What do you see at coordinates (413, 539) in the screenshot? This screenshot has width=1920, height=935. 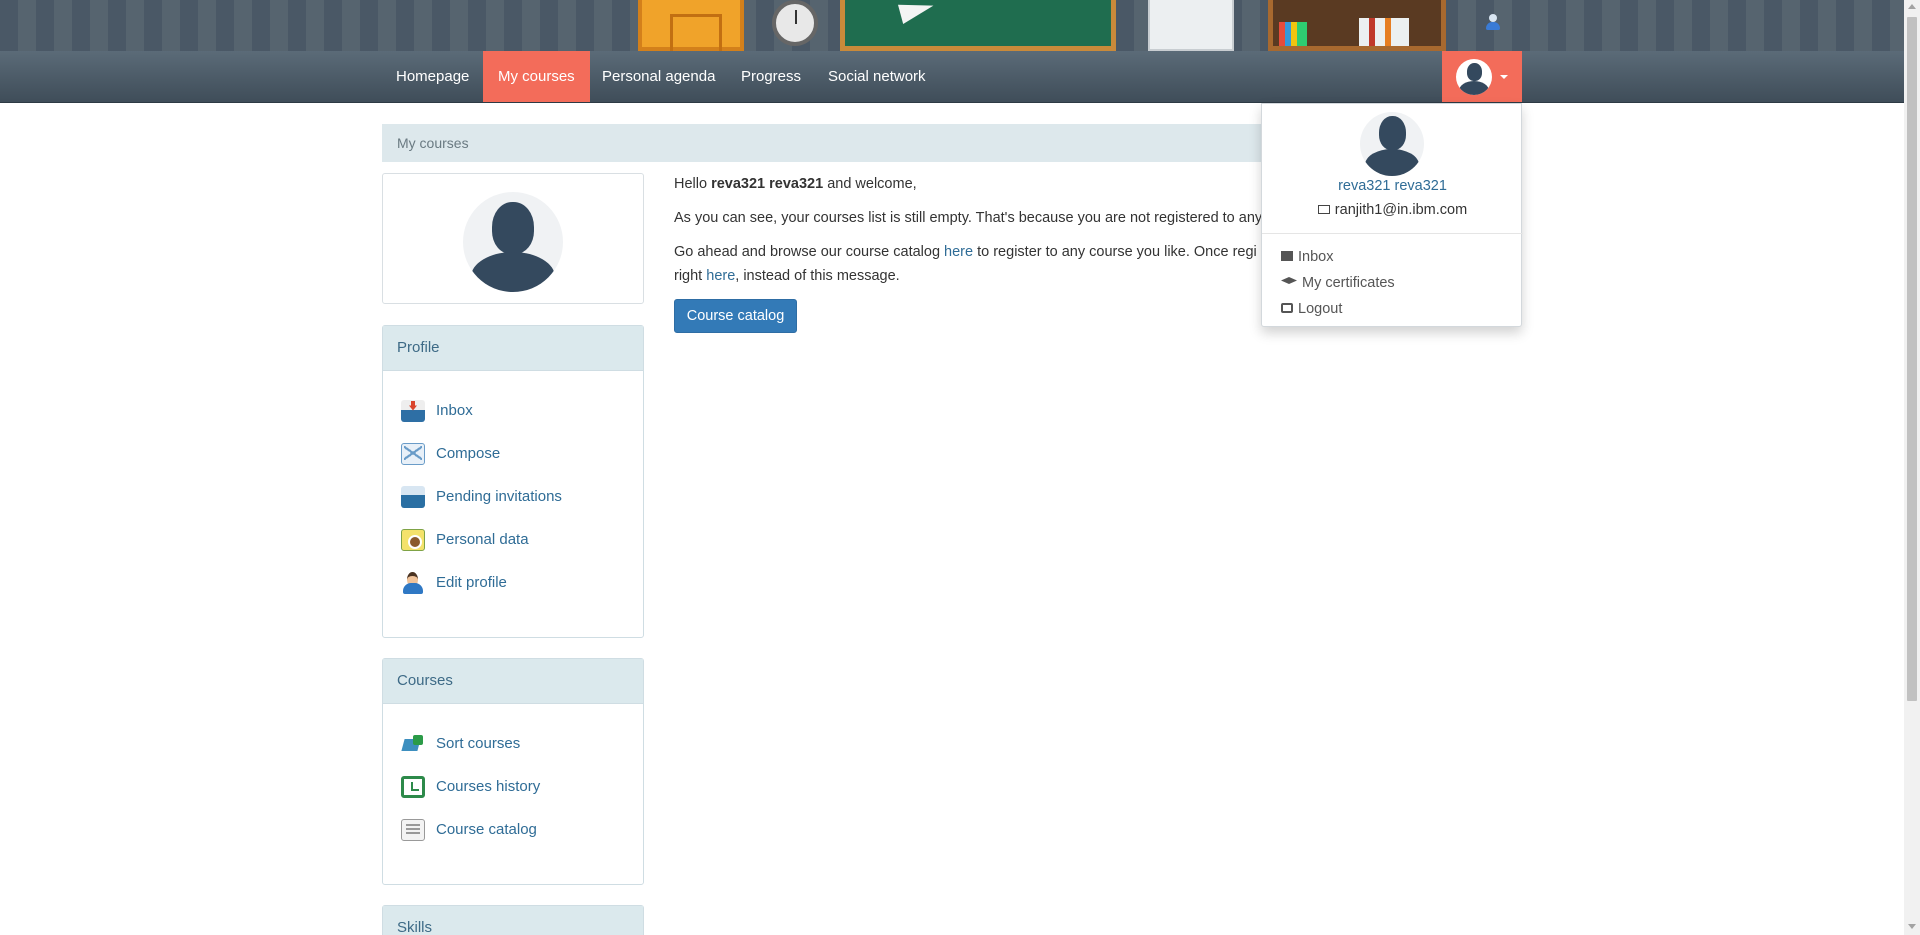 I see `personal-data-icon` at bounding box center [413, 539].